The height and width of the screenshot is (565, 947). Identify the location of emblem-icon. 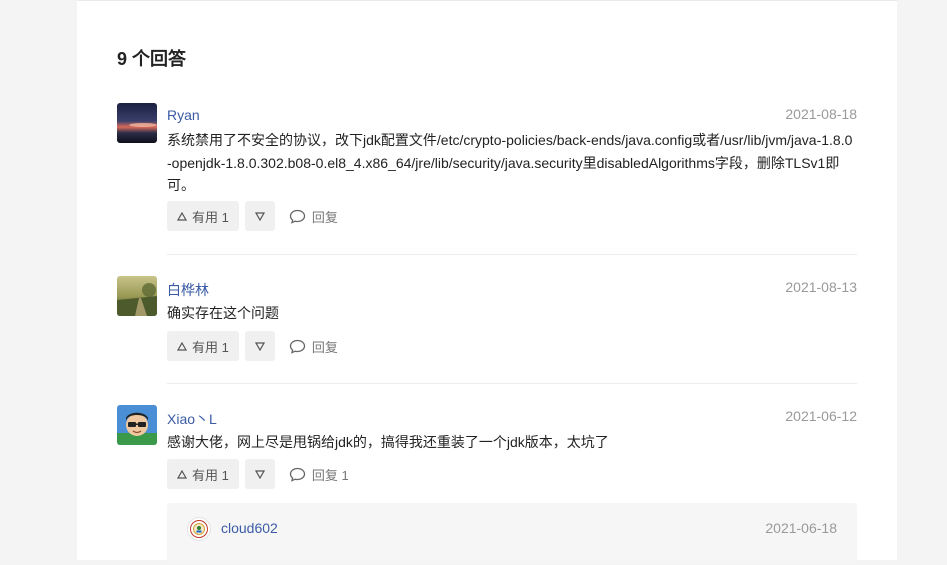
(199, 529).